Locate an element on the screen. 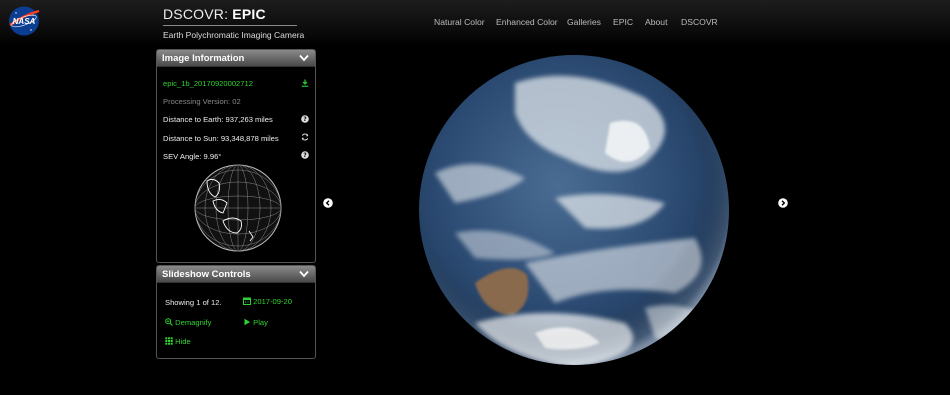 Image resolution: width=950 pixels, height=395 pixels. distance-to-sun: Distance to Sun: 93,348,878 miles is located at coordinates (221, 138).